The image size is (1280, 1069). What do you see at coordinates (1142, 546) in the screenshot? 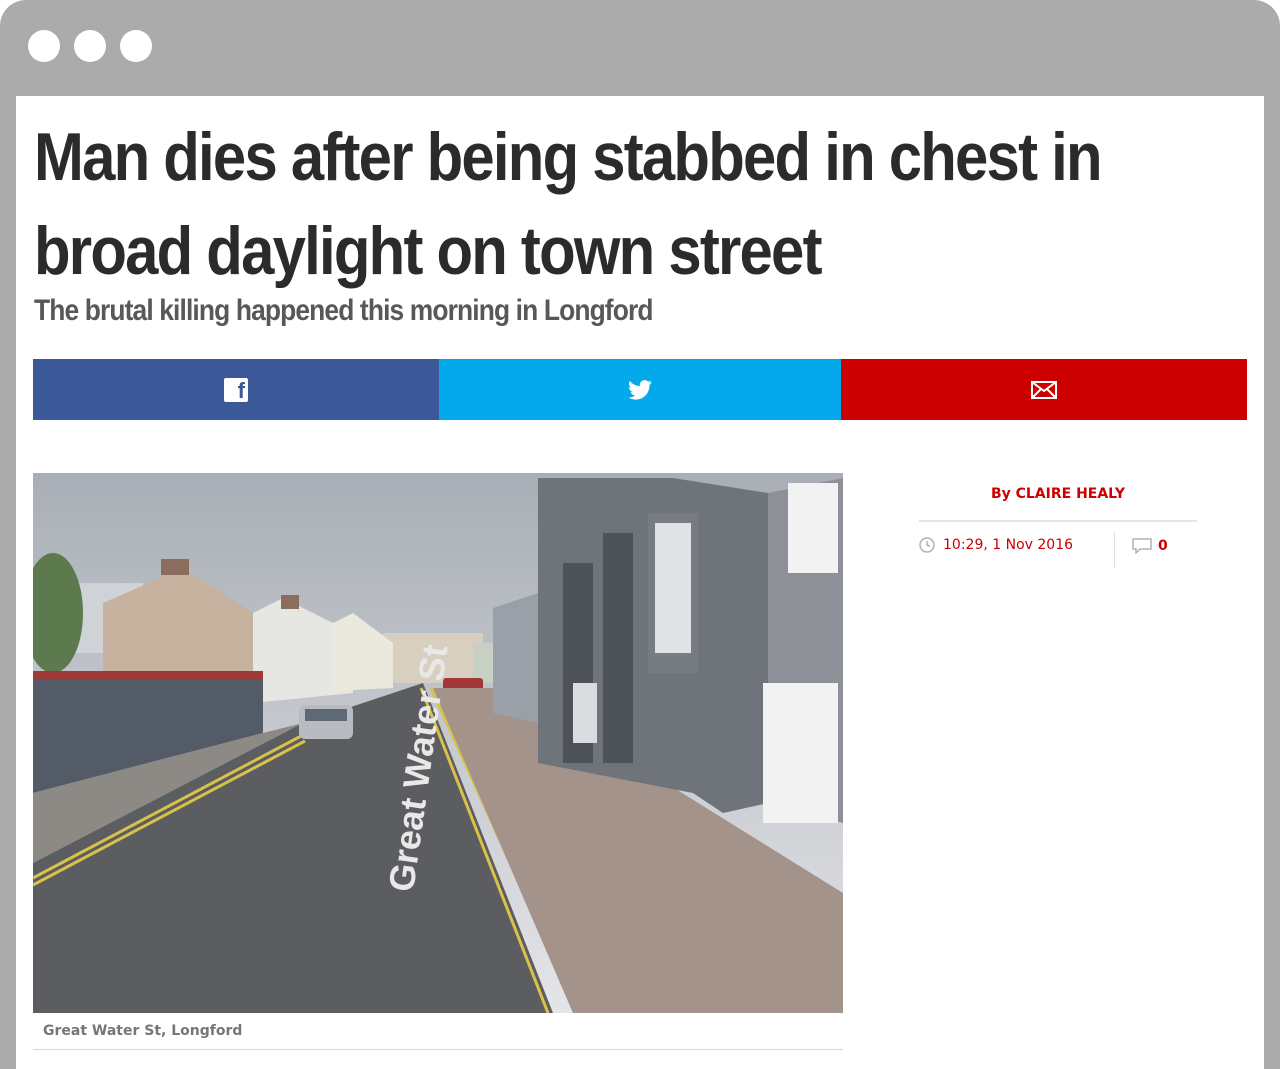
I see `comment-icon` at bounding box center [1142, 546].